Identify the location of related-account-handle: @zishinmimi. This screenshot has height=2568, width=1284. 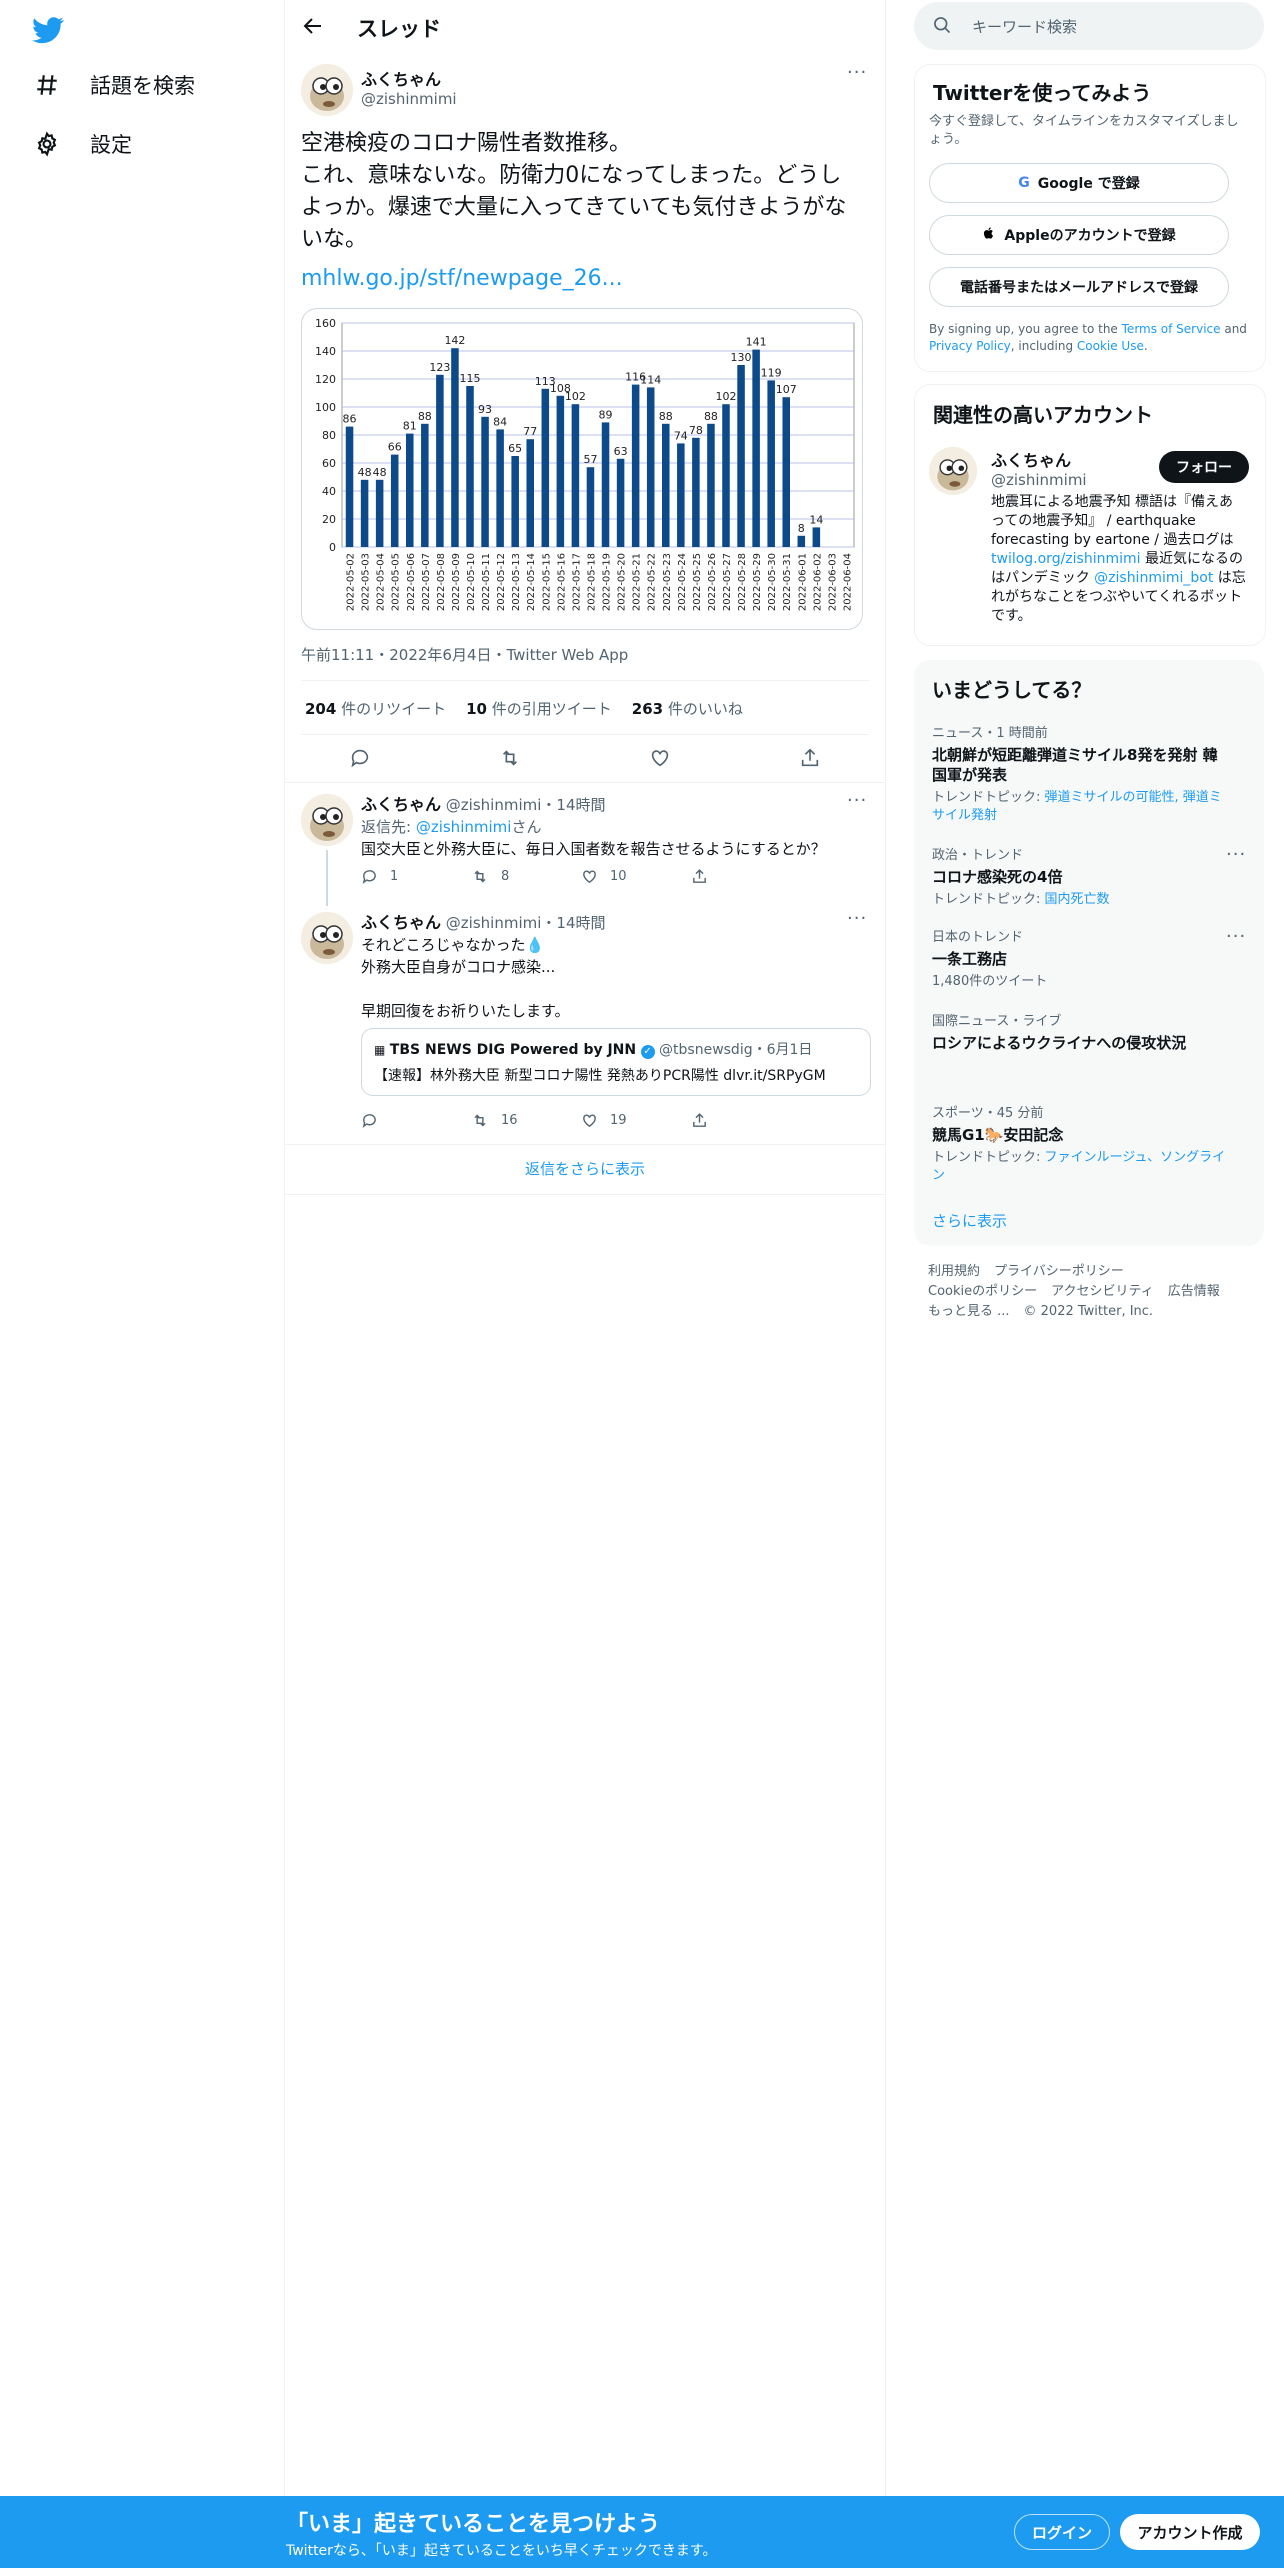
(1039, 480).